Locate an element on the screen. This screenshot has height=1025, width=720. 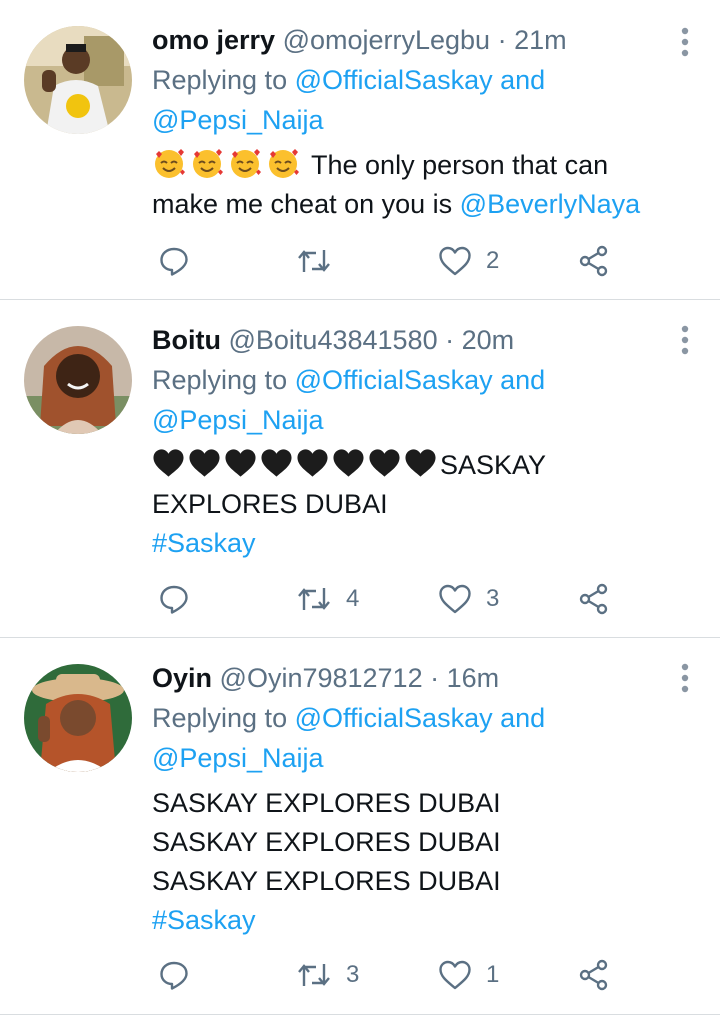
retweet-button: 3 is located at coordinates (327, 975).